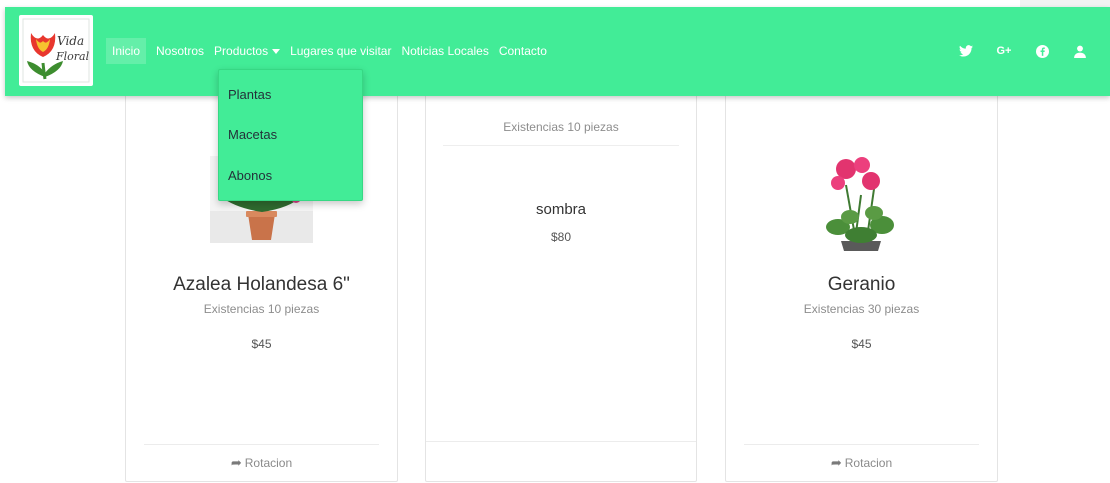  Describe the element at coordinates (249, 94) in the screenshot. I see `dropdown-item-plantas: Plantas` at that location.